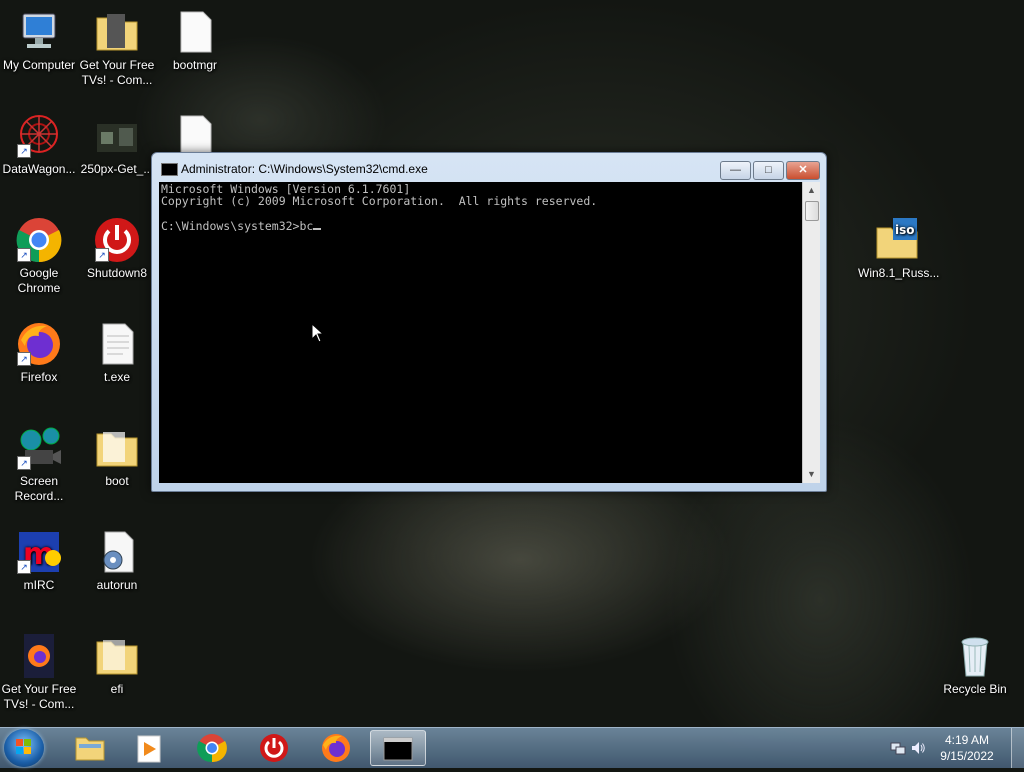 The height and width of the screenshot is (772, 1024). What do you see at coordinates (318, 333) in the screenshot?
I see `mouse-pointer-icon` at bounding box center [318, 333].